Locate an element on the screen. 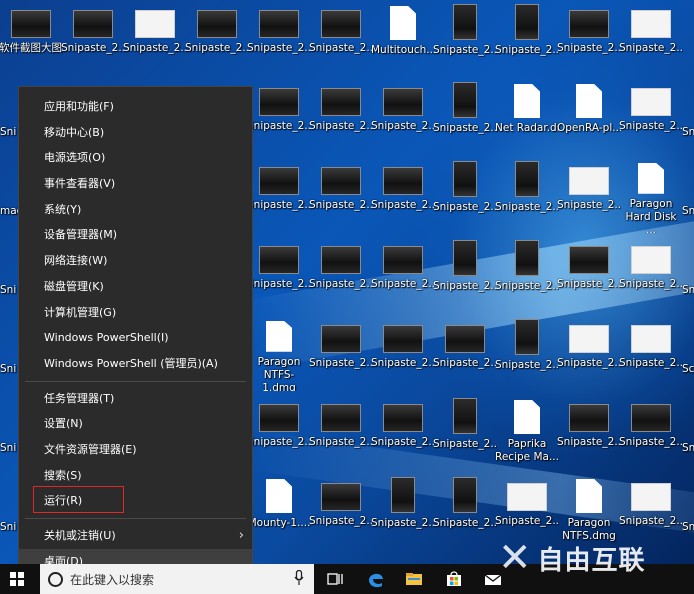 The height and width of the screenshot is (594, 694). menu-item-device-manager: 设备管理器(M) is located at coordinates (135, 235).